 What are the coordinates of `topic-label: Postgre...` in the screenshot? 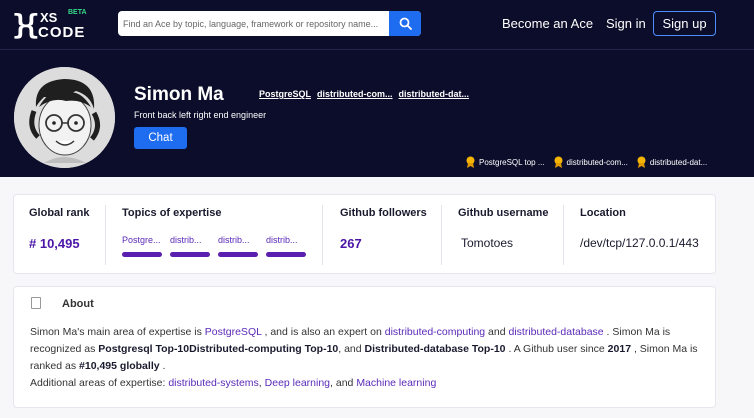 It's located at (141, 240).